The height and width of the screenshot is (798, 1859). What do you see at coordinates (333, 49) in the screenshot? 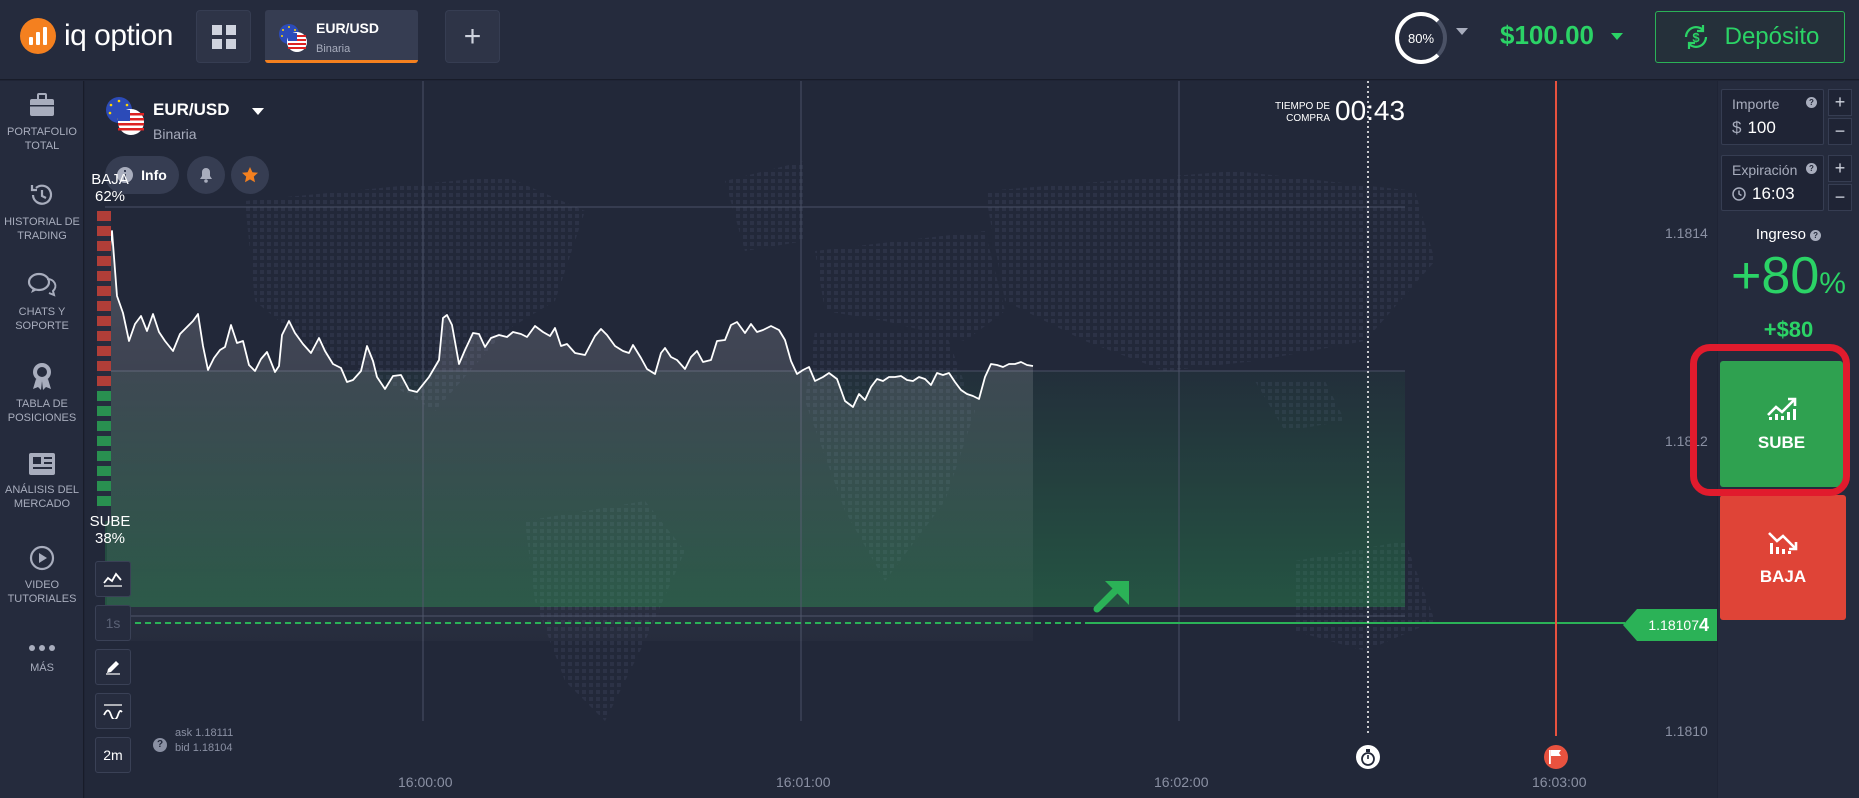
I see `asset-tab-type: Binaria` at bounding box center [333, 49].